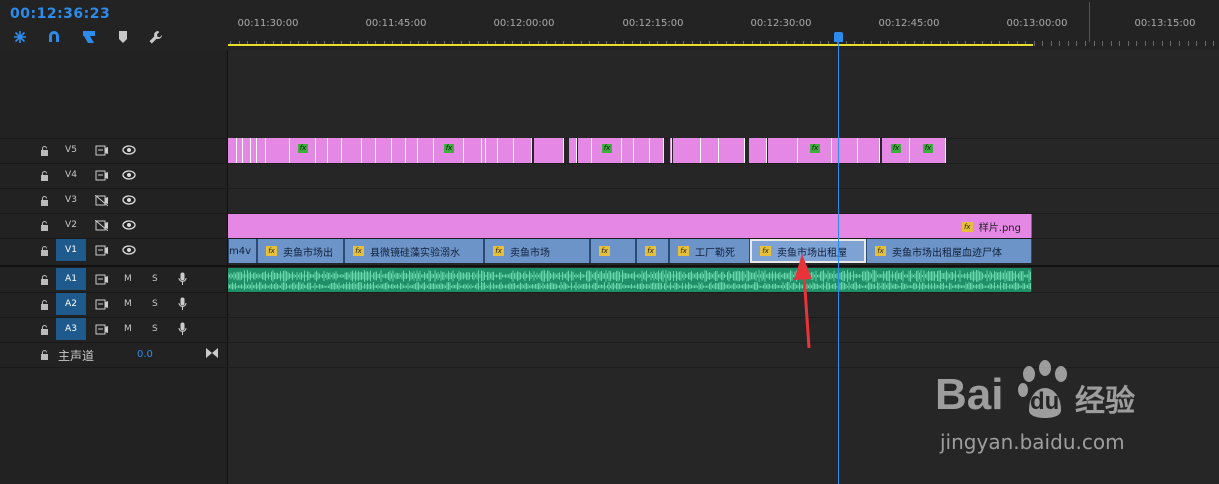  Describe the element at coordinates (114, 279) in the screenshot. I see `track-header-a1: A1 M S` at that location.